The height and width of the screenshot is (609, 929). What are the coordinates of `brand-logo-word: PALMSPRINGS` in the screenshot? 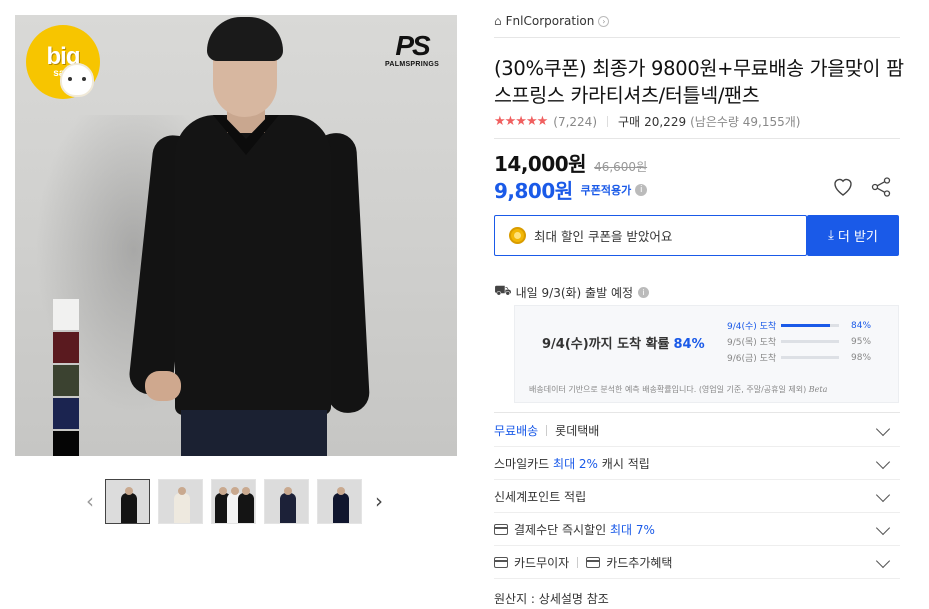 It's located at (412, 64).